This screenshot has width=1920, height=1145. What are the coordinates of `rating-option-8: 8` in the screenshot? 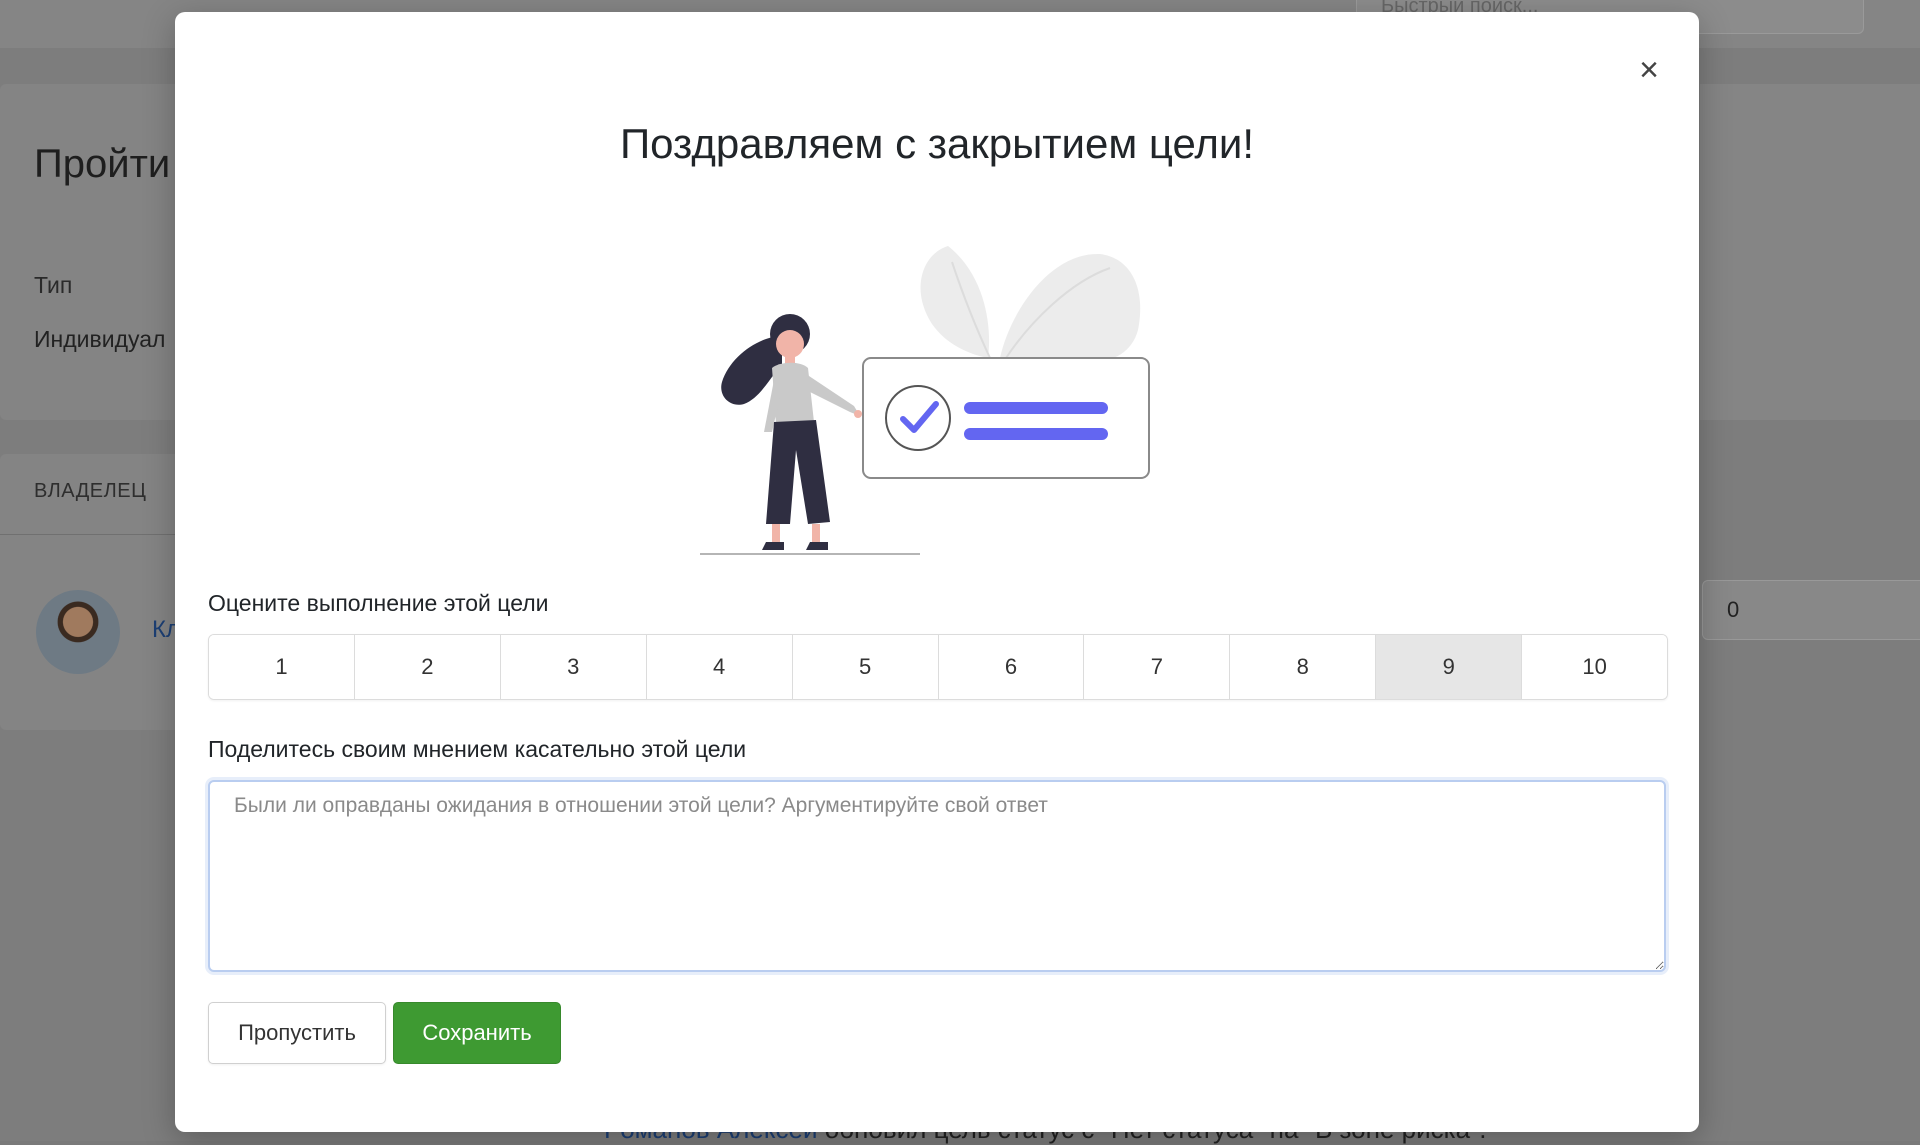 It's located at (1303, 667).